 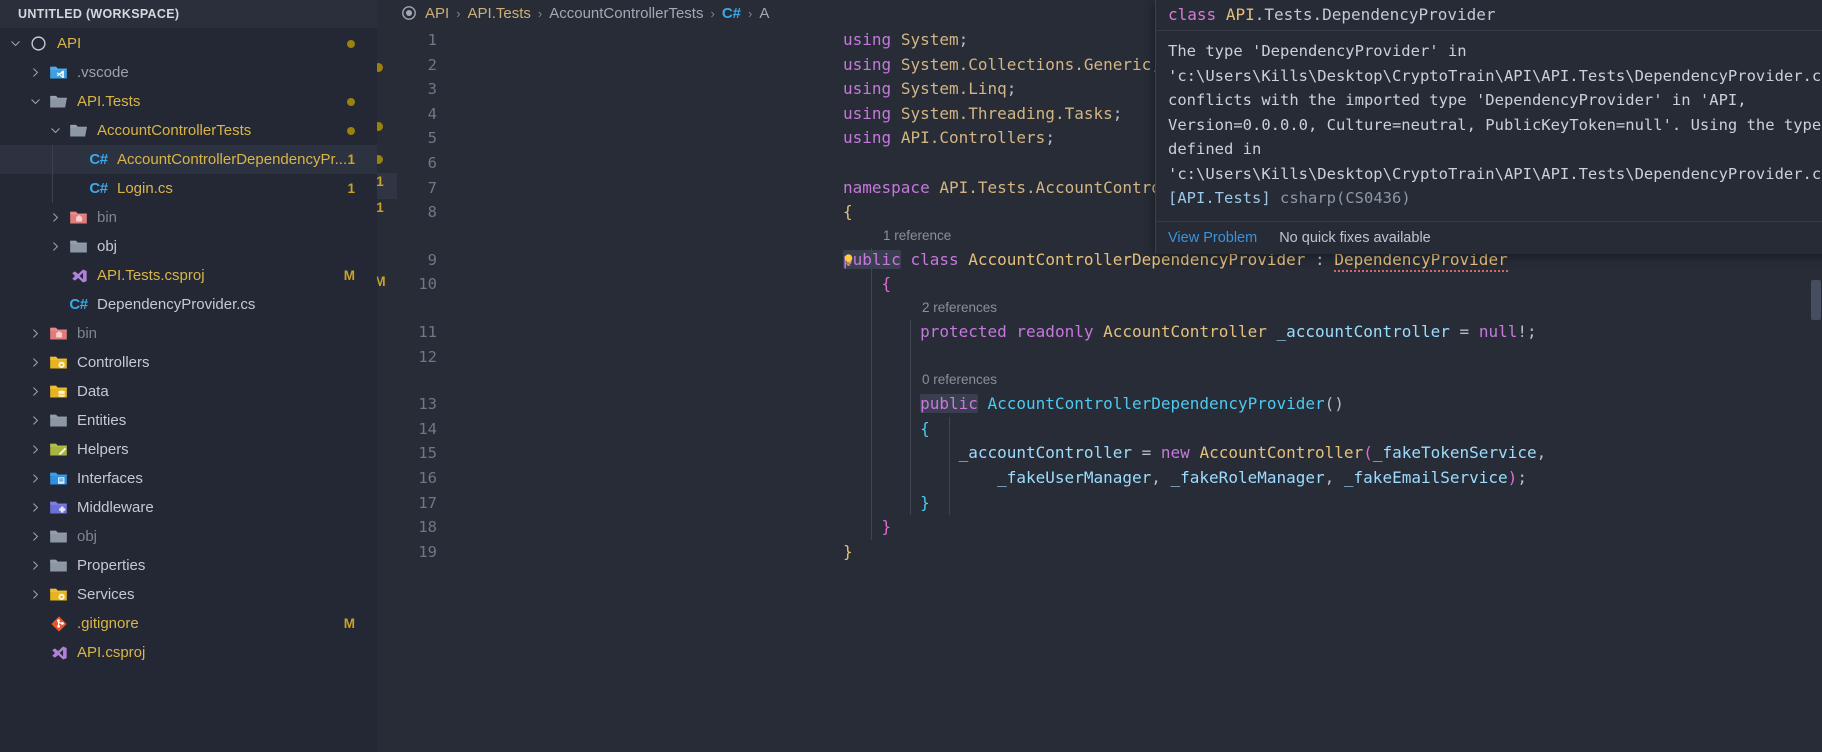 I want to click on codelens-reference-count: 1 reference, so click(x=917, y=236).